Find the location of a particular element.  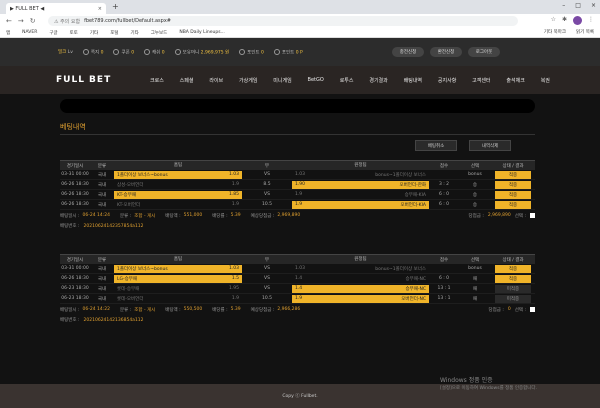

home-team: 롯데-오버언더 1.9 is located at coordinates (178, 299).